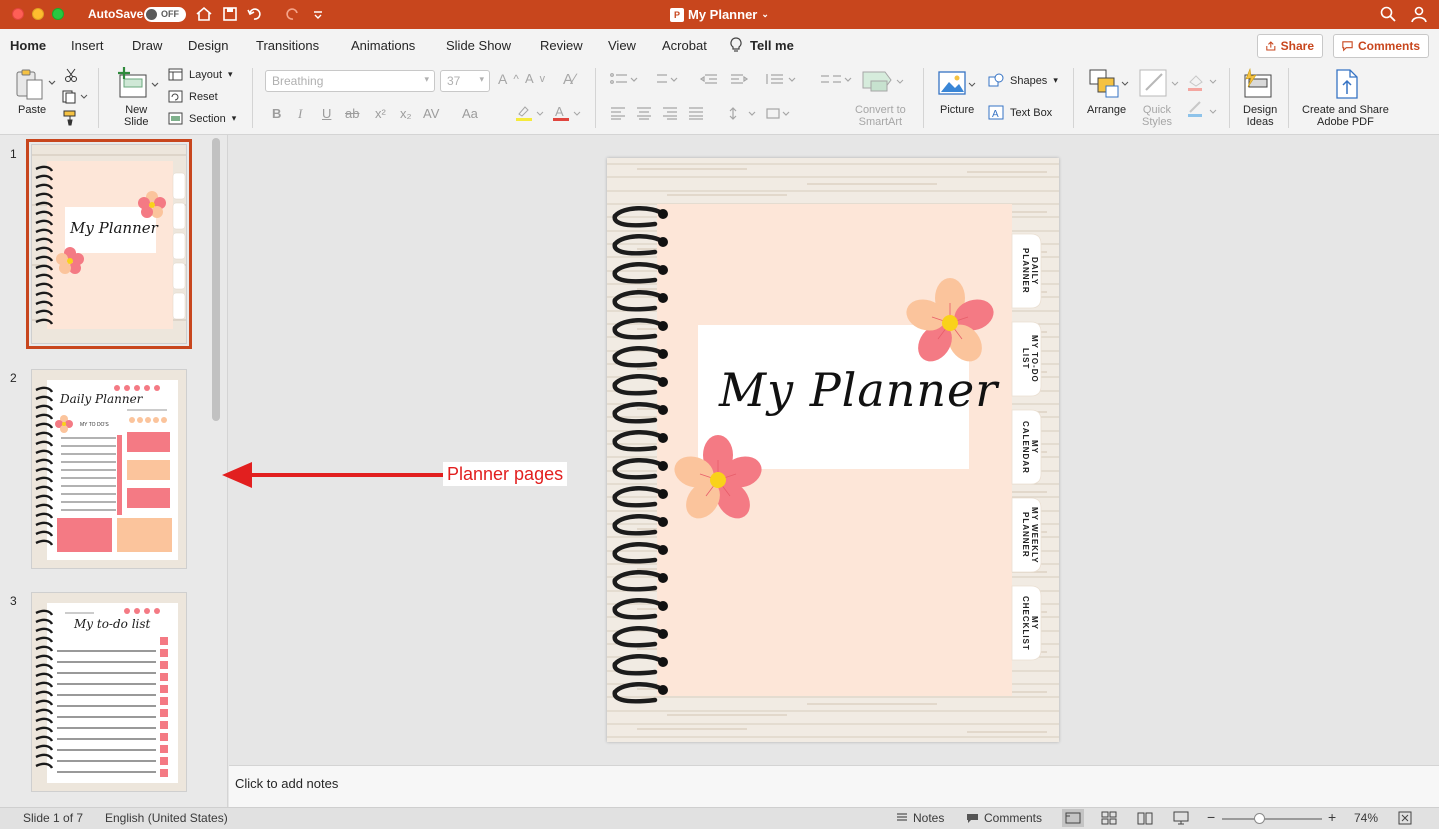 The height and width of the screenshot is (829, 1439). What do you see at coordinates (1366, 818) in the screenshot?
I see `zoom-level: 74%` at bounding box center [1366, 818].